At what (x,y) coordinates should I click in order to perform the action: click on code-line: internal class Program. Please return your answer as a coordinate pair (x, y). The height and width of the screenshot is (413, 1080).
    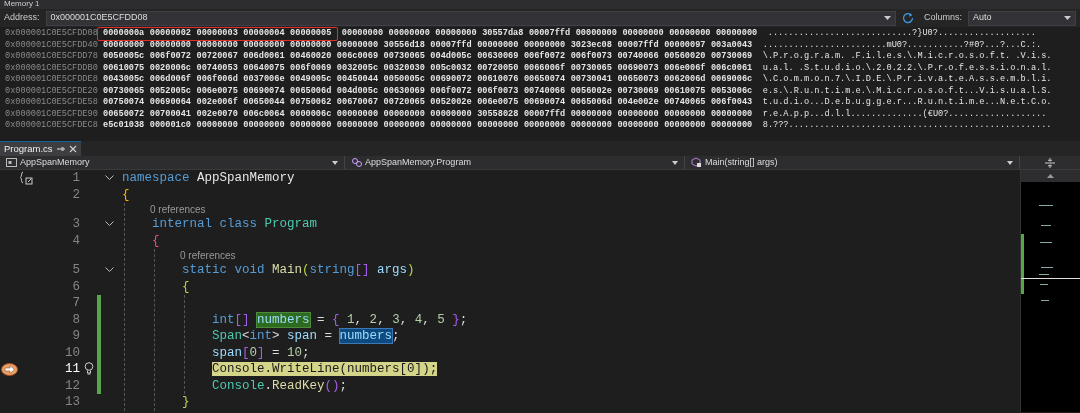
    Looking at the image, I should click on (235, 224).